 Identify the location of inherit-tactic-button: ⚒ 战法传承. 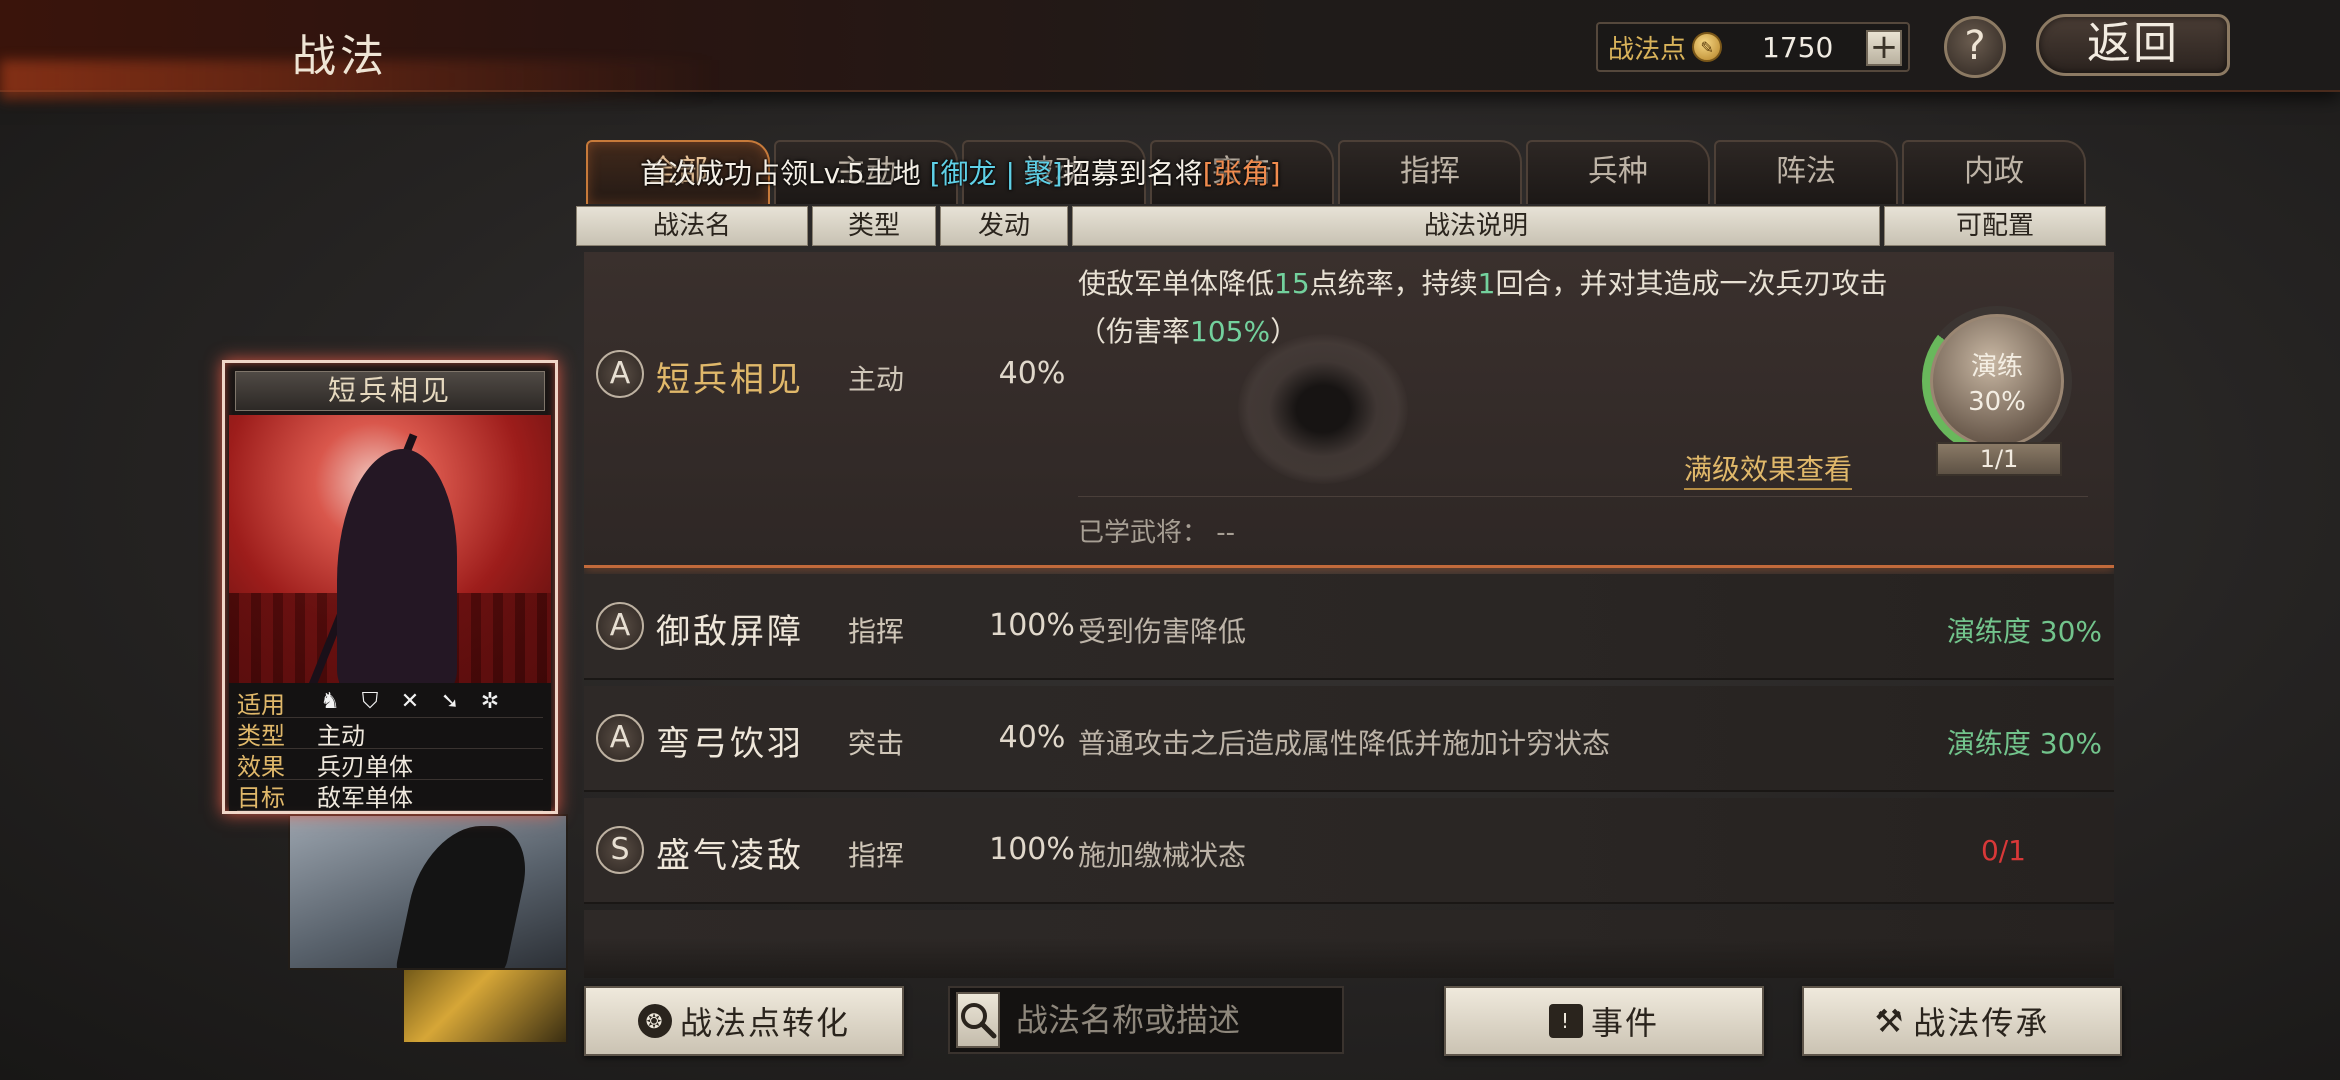
(1962, 1021).